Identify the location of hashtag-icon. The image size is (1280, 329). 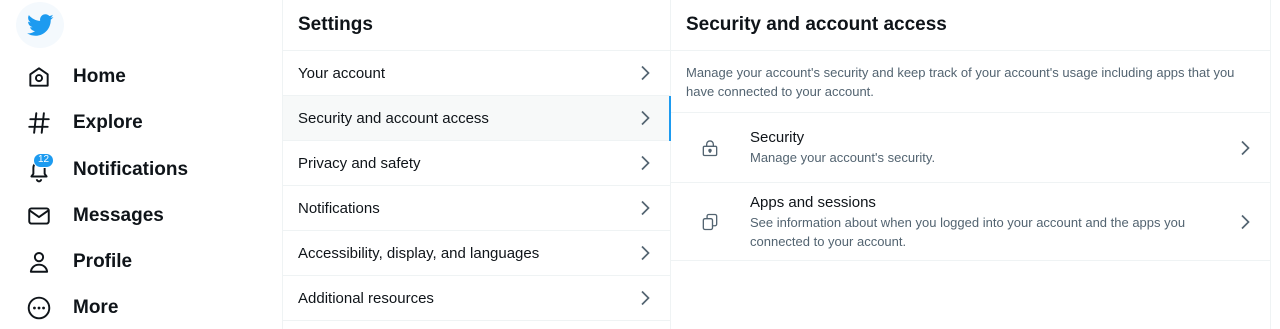
(39, 123).